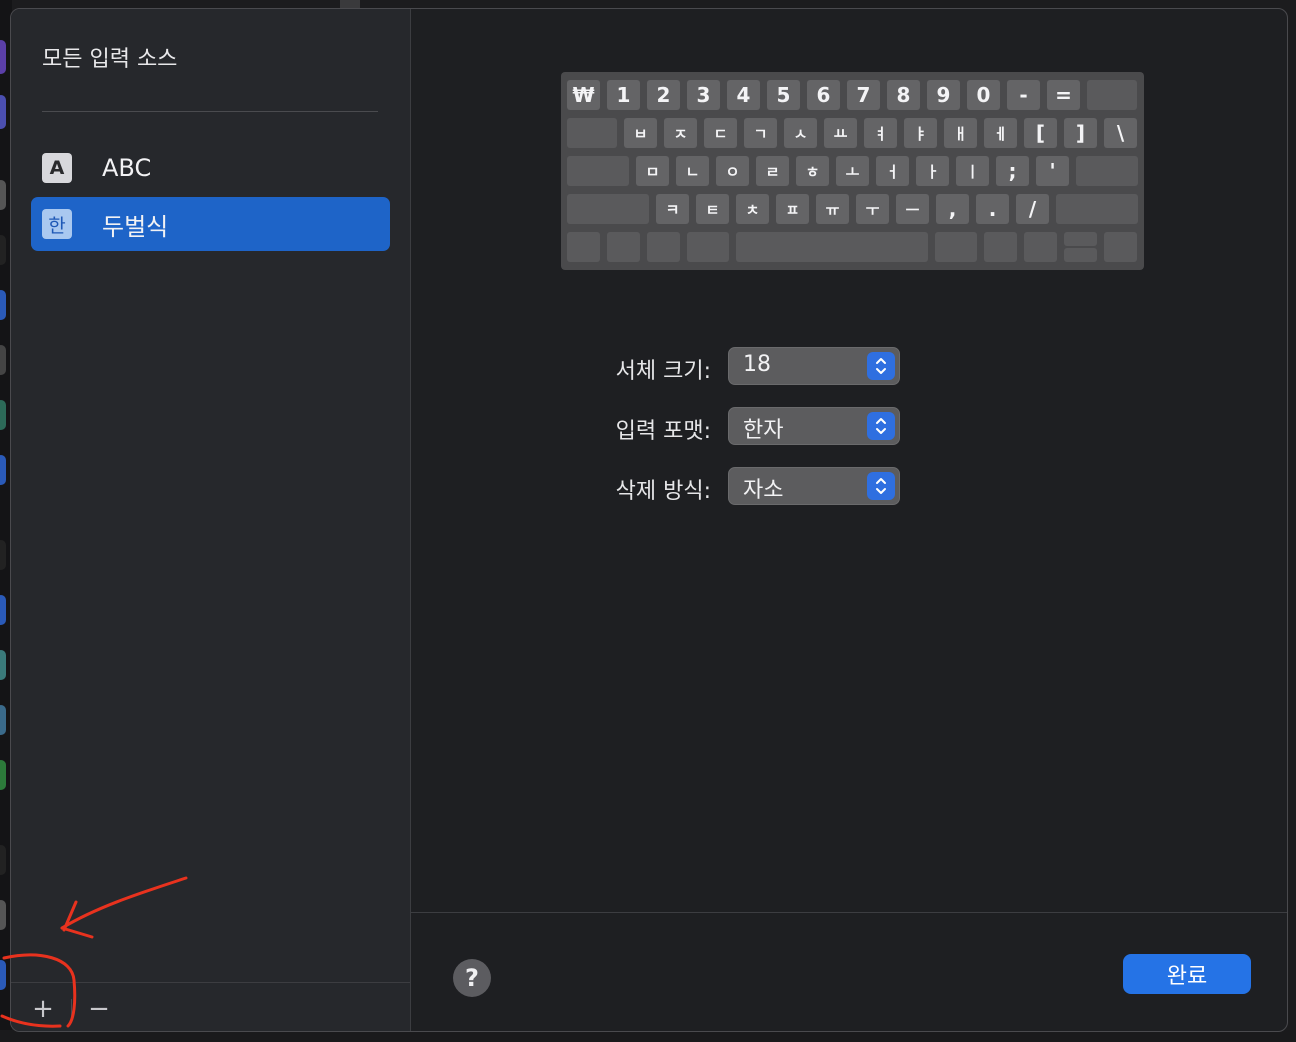 Image resolution: width=1296 pixels, height=1042 pixels. What do you see at coordinates (1040, 133) in the screenshot?
I see `keyboard-key: [` at bounding box center [1040, 133].